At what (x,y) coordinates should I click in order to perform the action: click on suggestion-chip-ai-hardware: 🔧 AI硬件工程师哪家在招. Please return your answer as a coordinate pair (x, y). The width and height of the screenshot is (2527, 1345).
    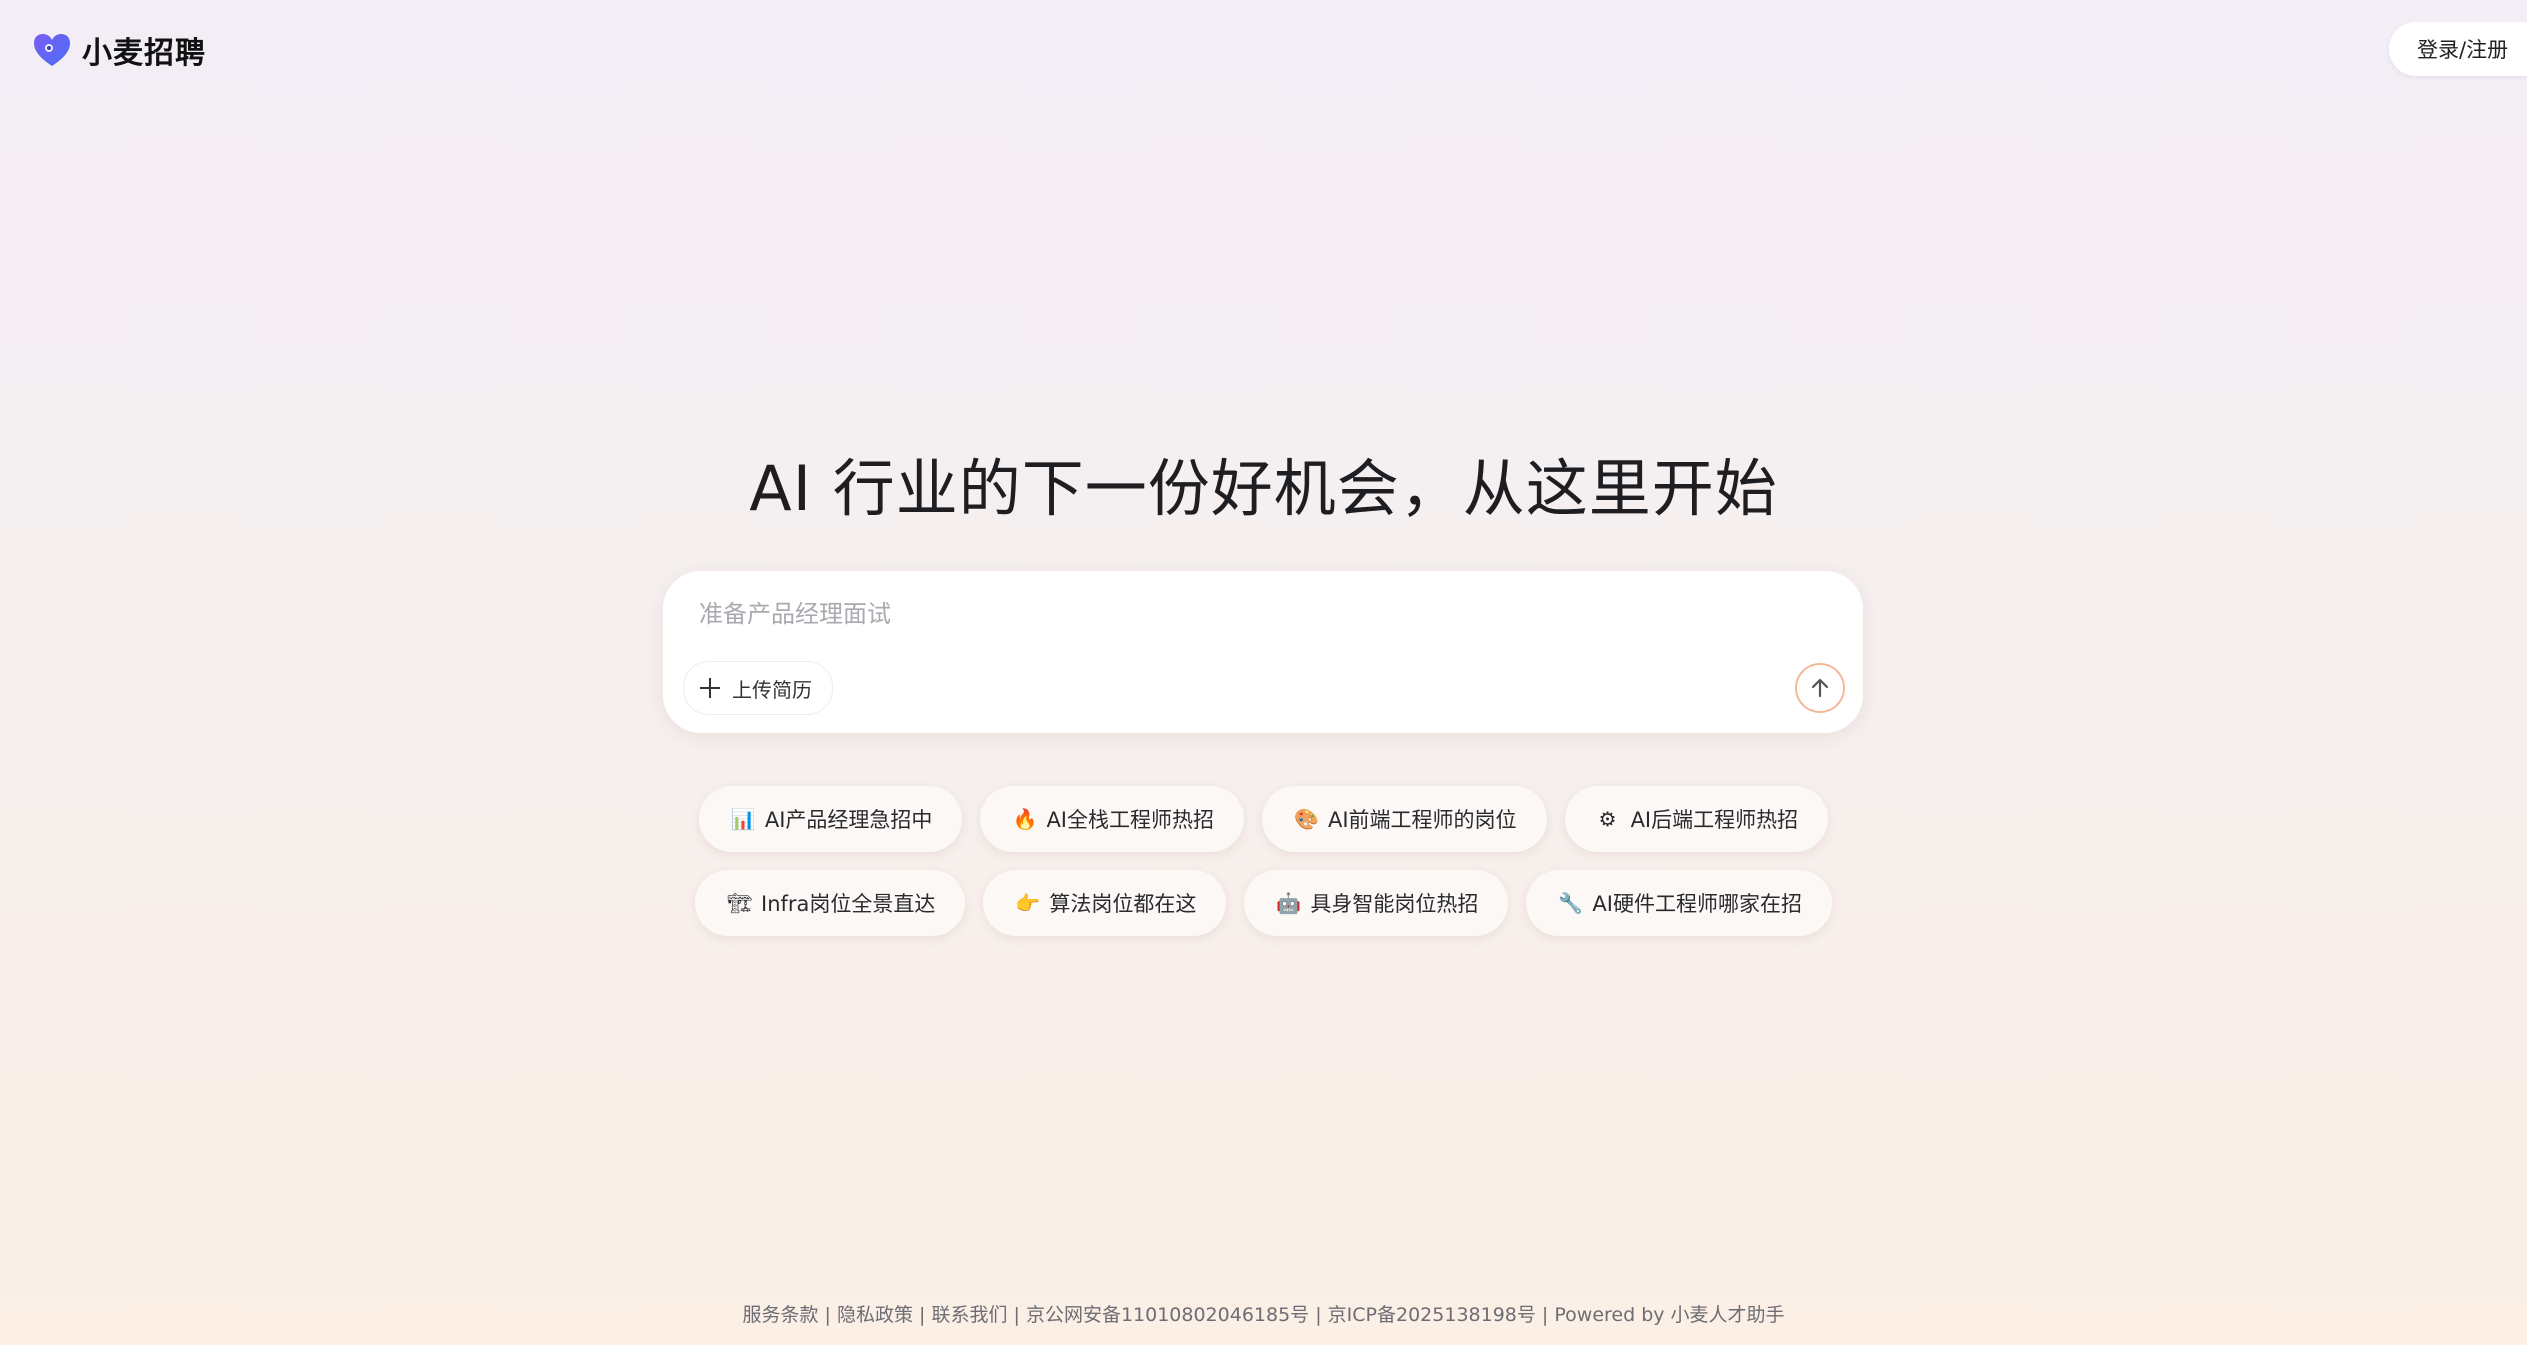
    Looking at the image, I should click on (1679, 903).